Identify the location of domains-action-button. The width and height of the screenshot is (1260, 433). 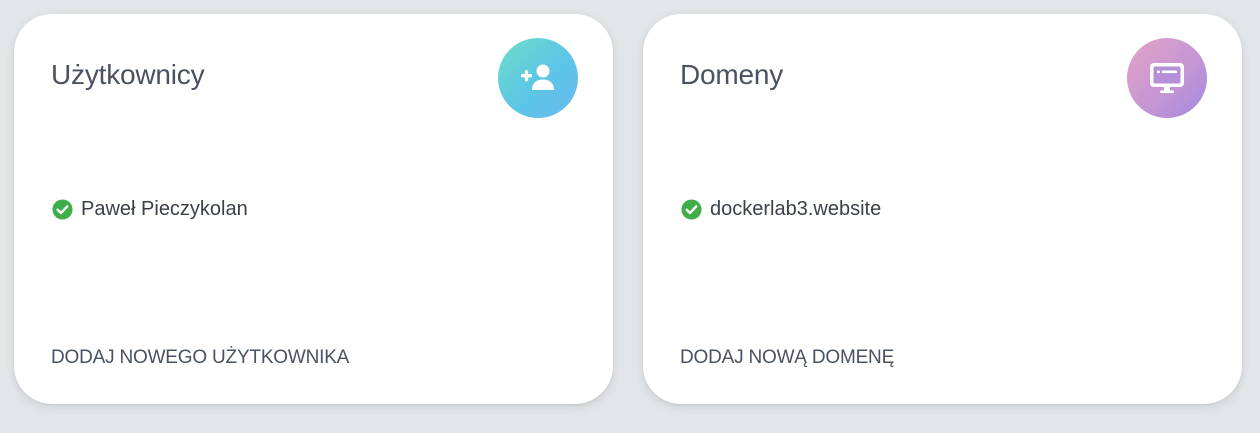
(1167, 78).